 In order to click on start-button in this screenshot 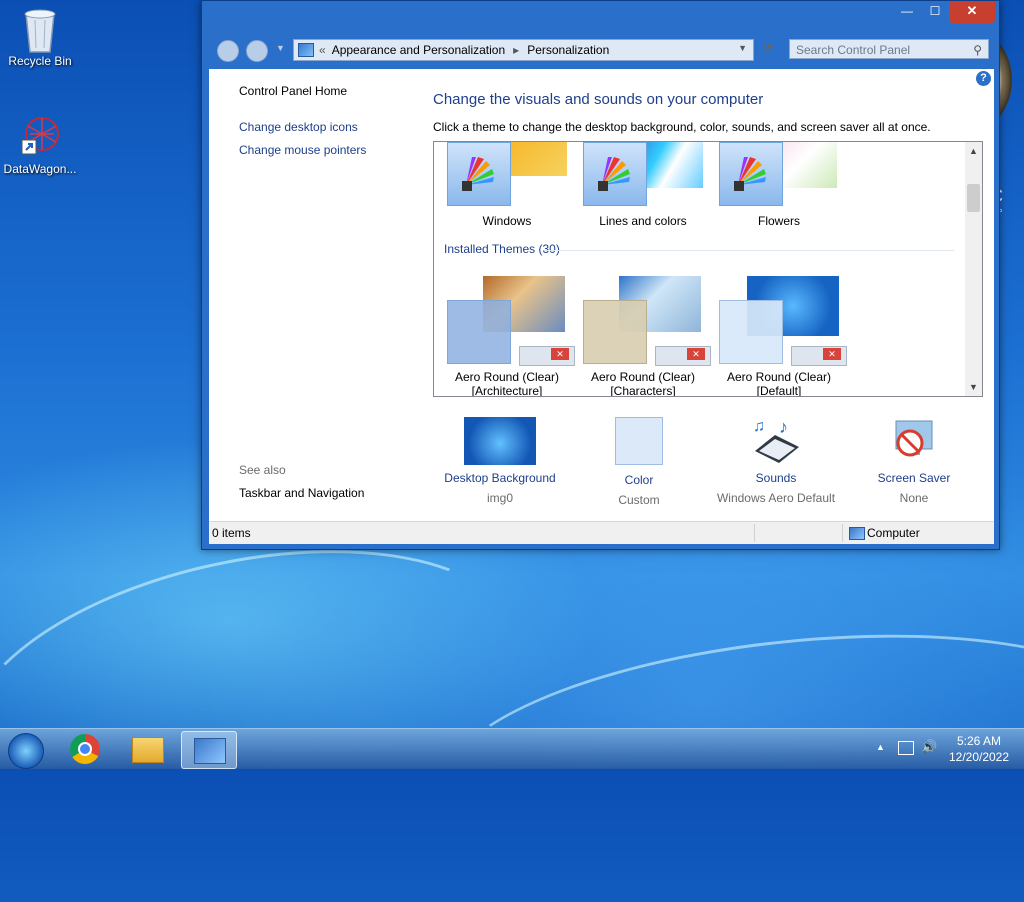, I will do `click(25, 750)`.